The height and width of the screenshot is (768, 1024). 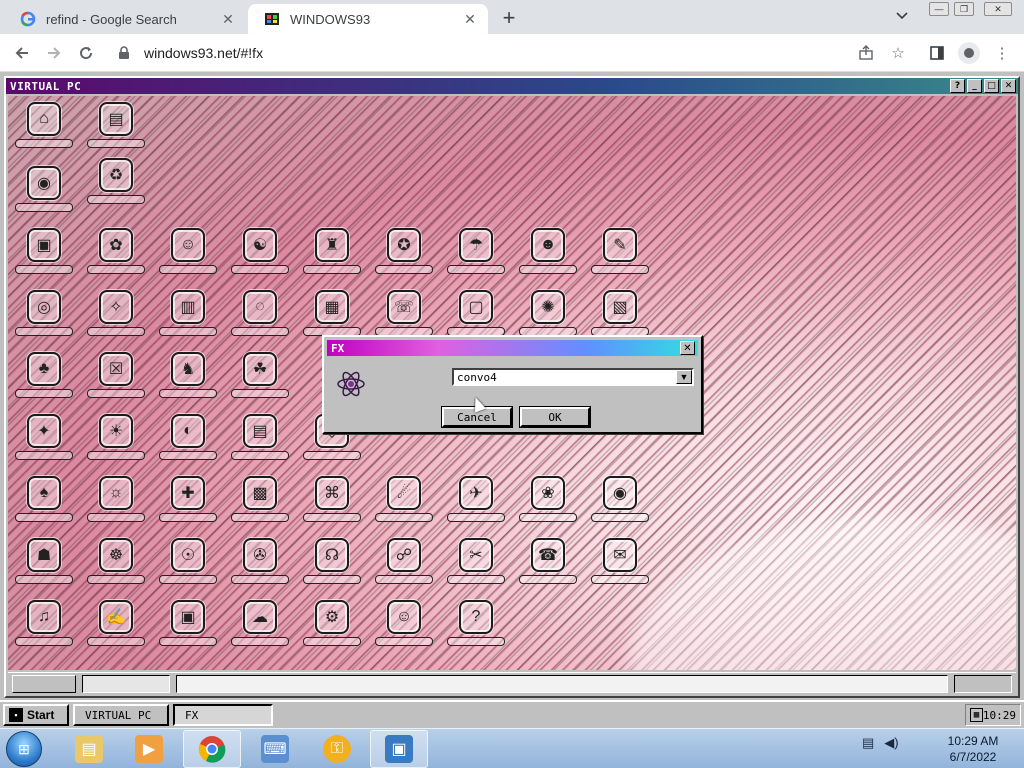 I want to click on desktop-icon-app: ✪, so click(x=404, y=256).